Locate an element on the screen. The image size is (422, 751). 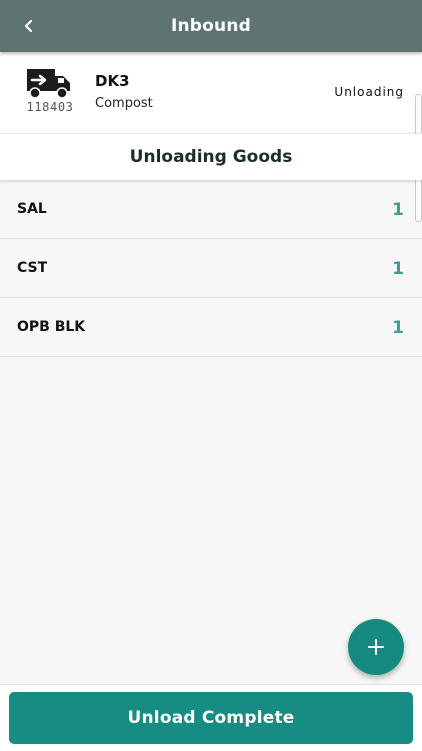
delivery-truck-icon is located at coordinates (48, 84).